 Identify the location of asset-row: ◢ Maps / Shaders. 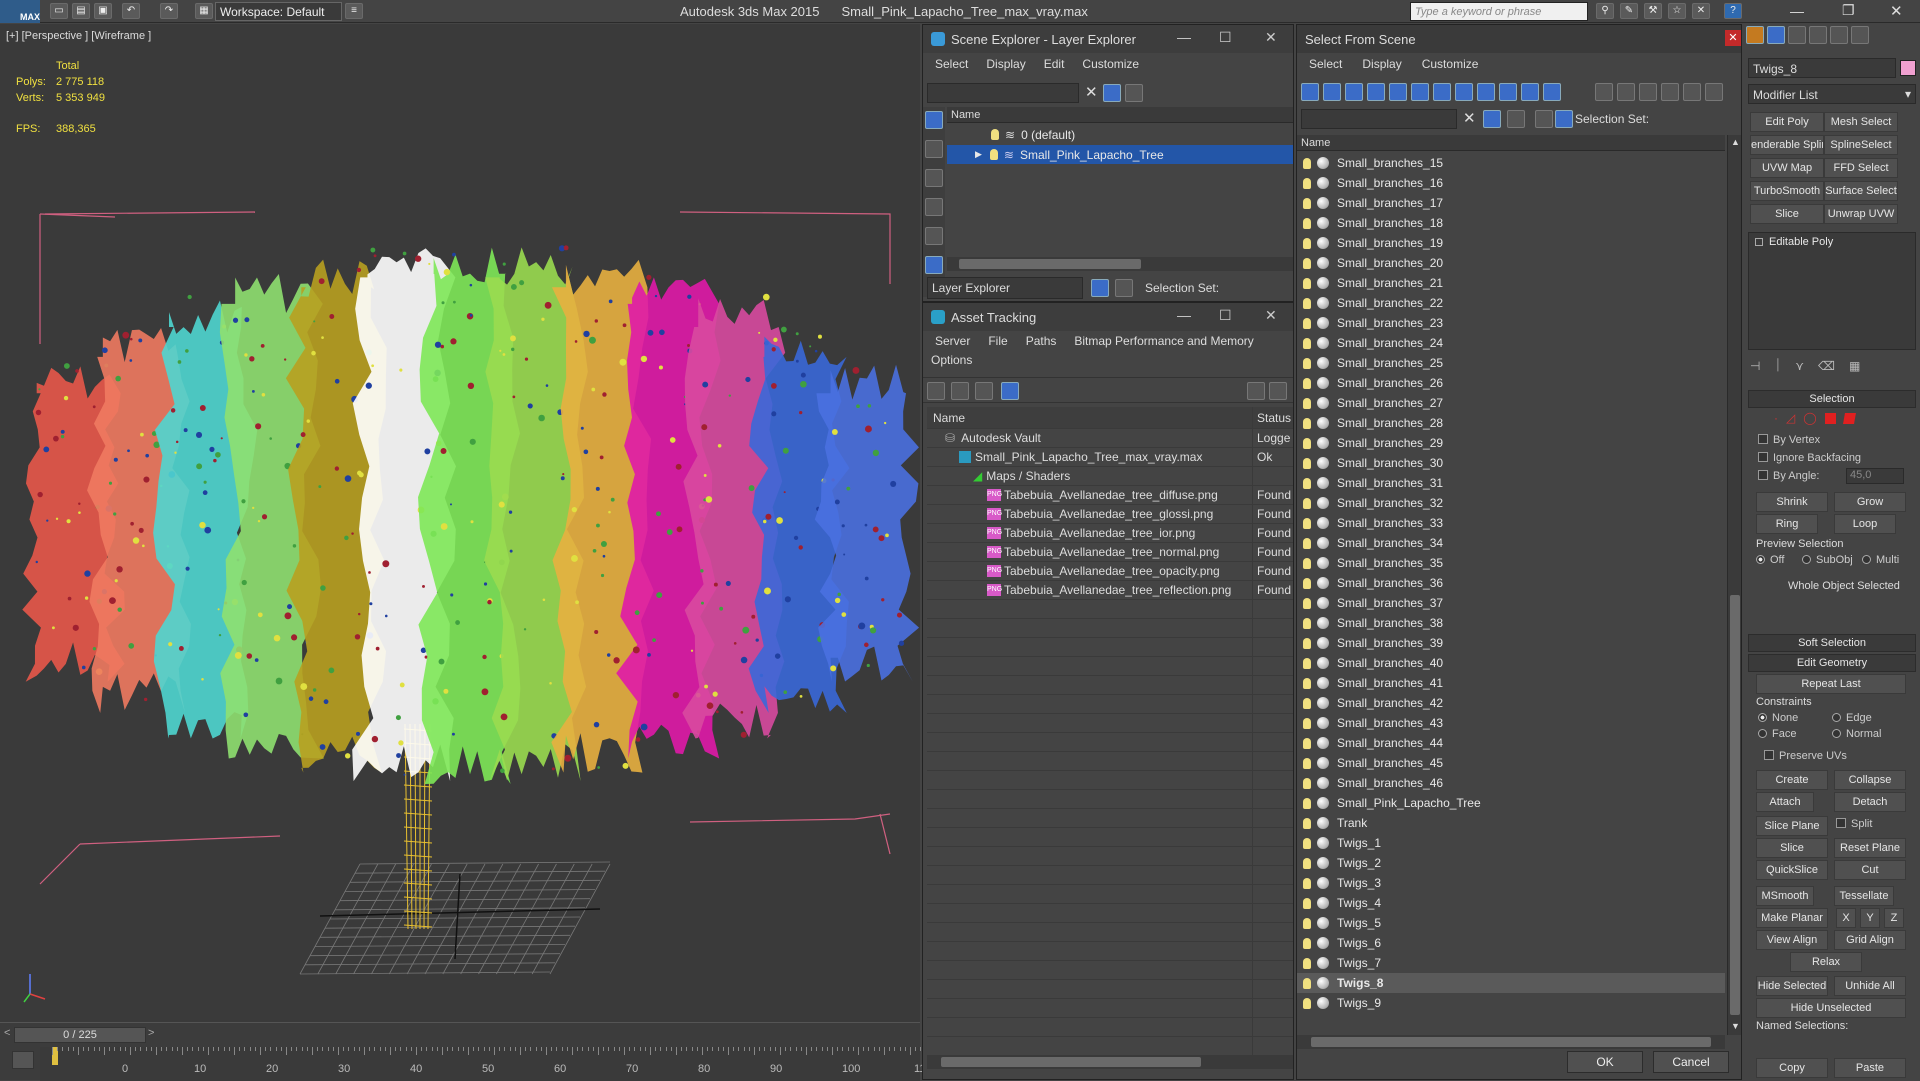
(1110, 476).